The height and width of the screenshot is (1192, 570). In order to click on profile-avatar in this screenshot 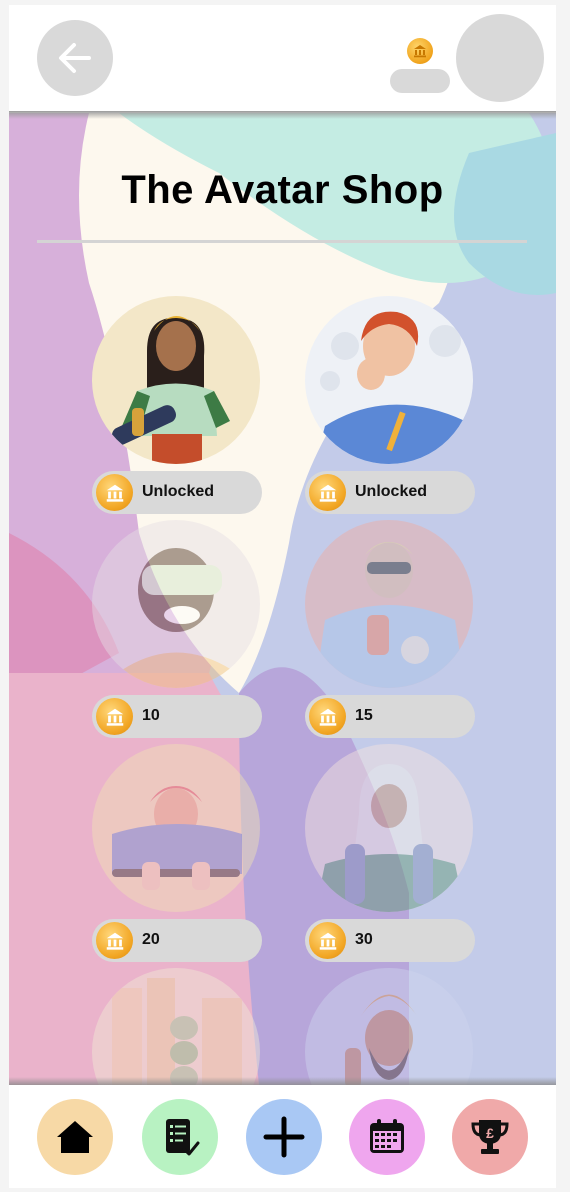, I will do `click(500, 58)`.